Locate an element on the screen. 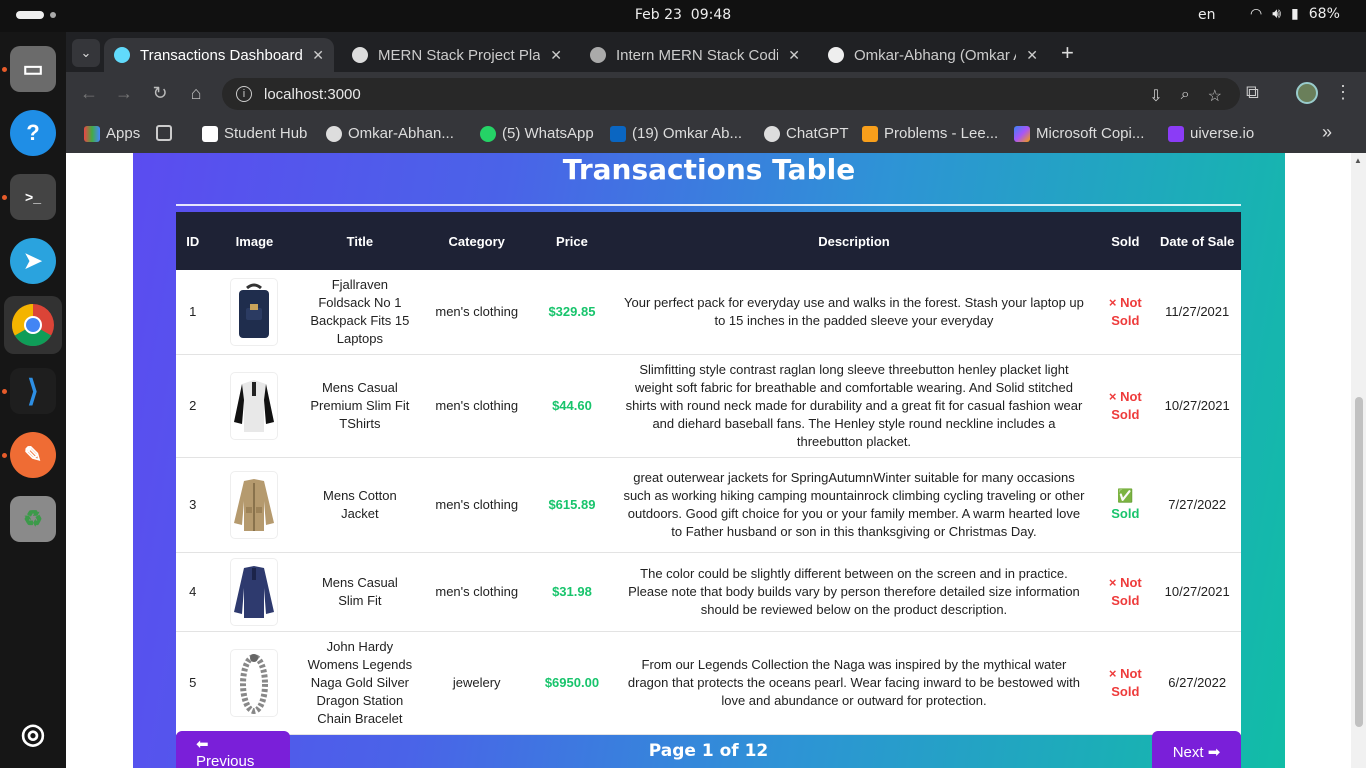 Image resolution: width=1366 pixels, height=768 pixels. url-text: localhost:3000 is located at coordinates (312, 94).